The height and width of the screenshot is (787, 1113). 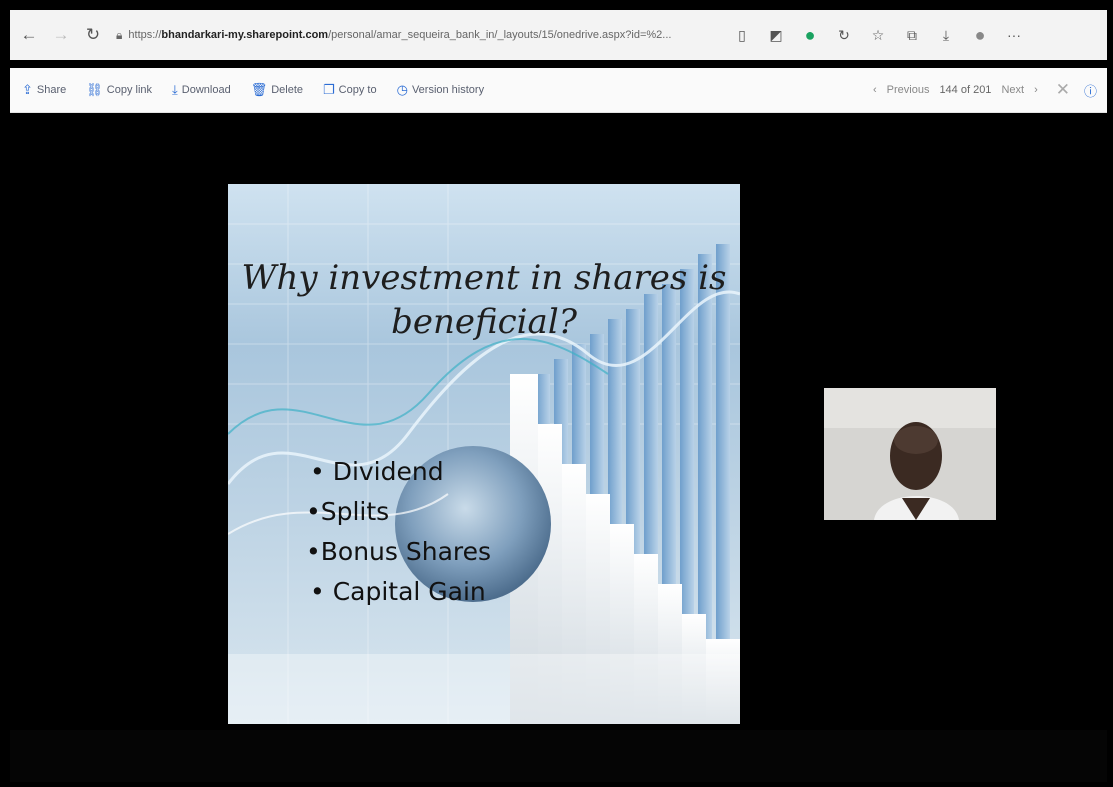 I want to click on url-prefix: https://, so click(x=145, y=35).